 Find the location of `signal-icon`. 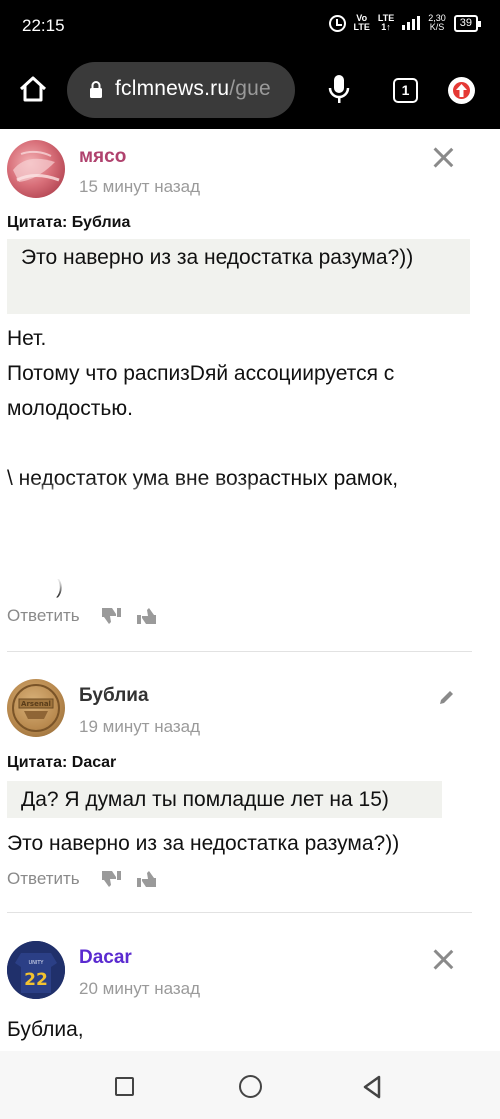

signal-icon is located at coordinates (411, 23).